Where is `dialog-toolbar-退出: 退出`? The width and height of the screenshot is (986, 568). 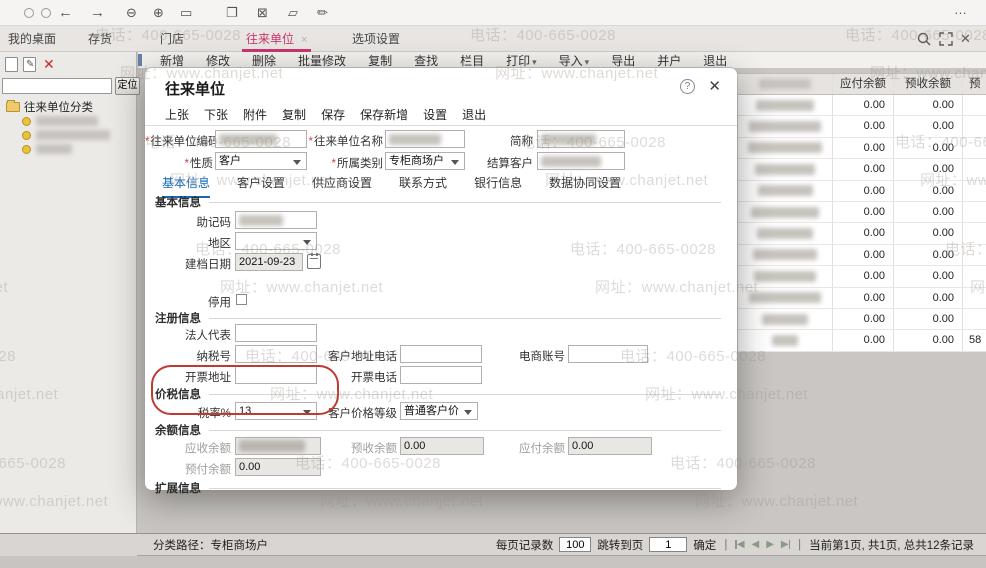 dialog-toolbar-退出: 退出 is located at coordinates (474, 115).